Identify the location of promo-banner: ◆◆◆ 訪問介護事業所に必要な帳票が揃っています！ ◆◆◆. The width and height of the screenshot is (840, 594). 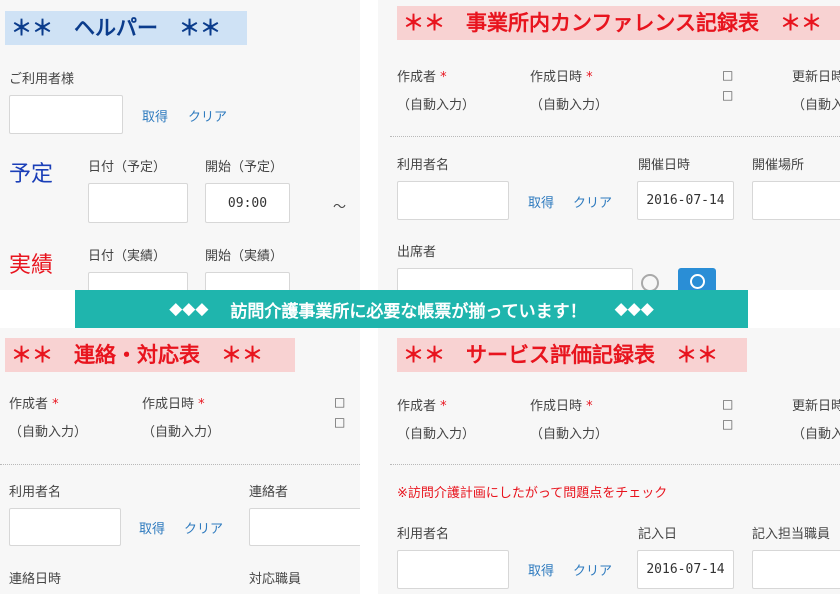
(411, 309).